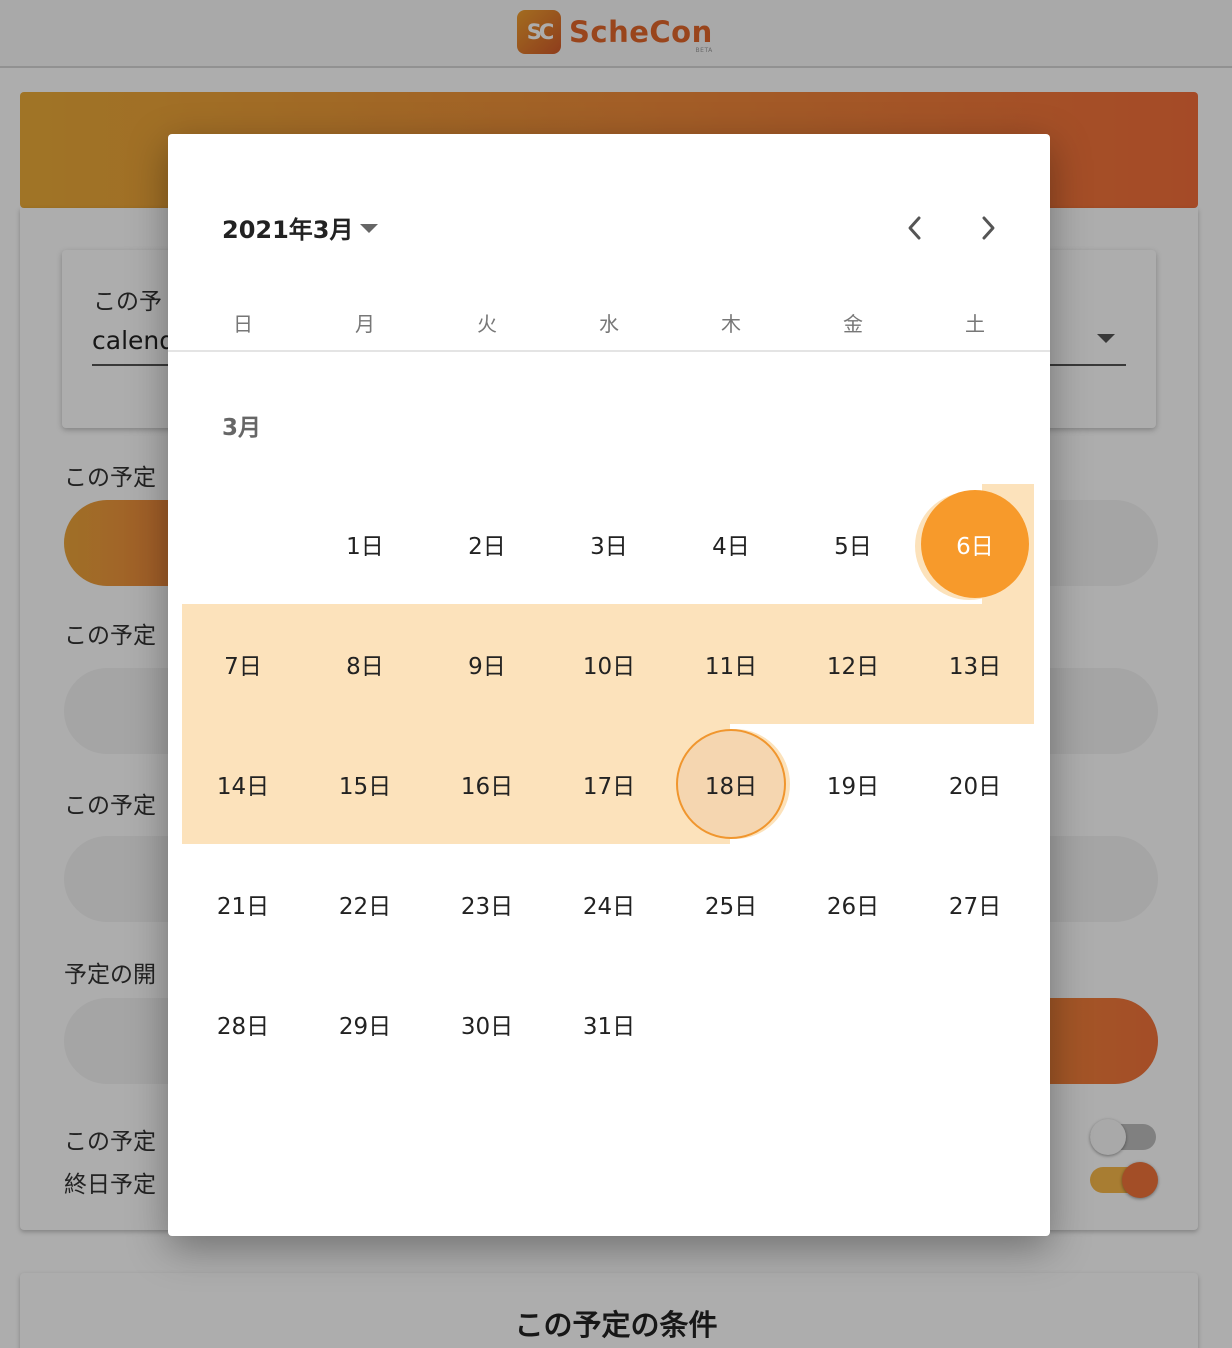  Describe the element at coordinates (731, 787) in the screenshot. I see `day-number: 18日` at that location.